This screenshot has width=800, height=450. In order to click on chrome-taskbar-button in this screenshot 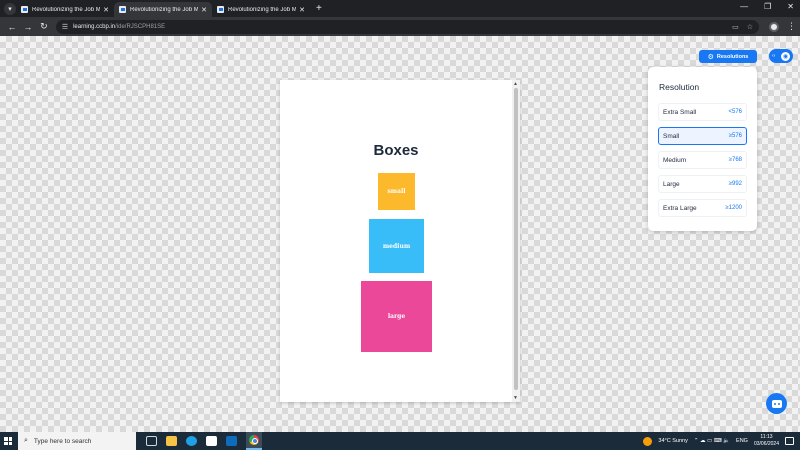, I will do `click(254, 441)`.